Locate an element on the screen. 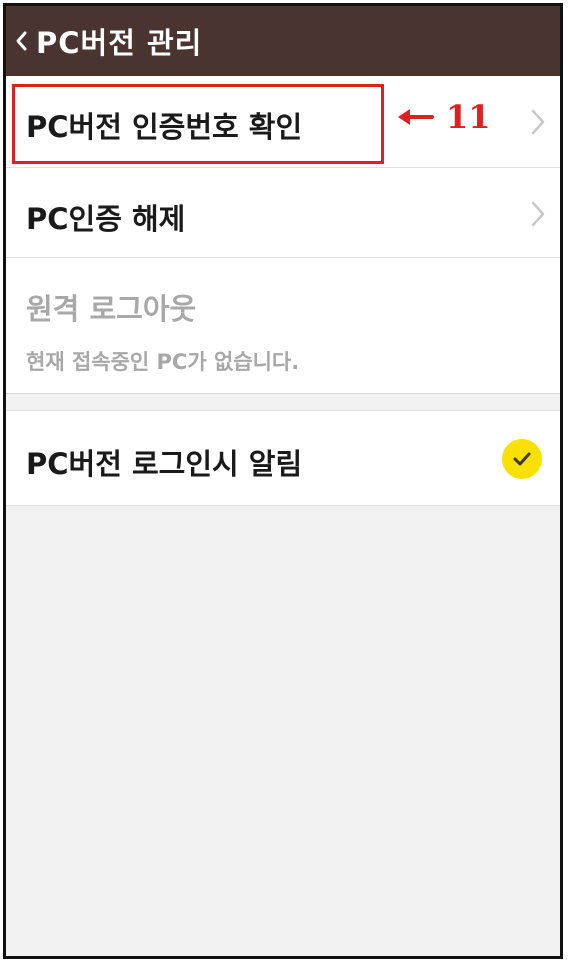  menu-item-label: 원격 로그아웃 is located at coordinates (111, 309).